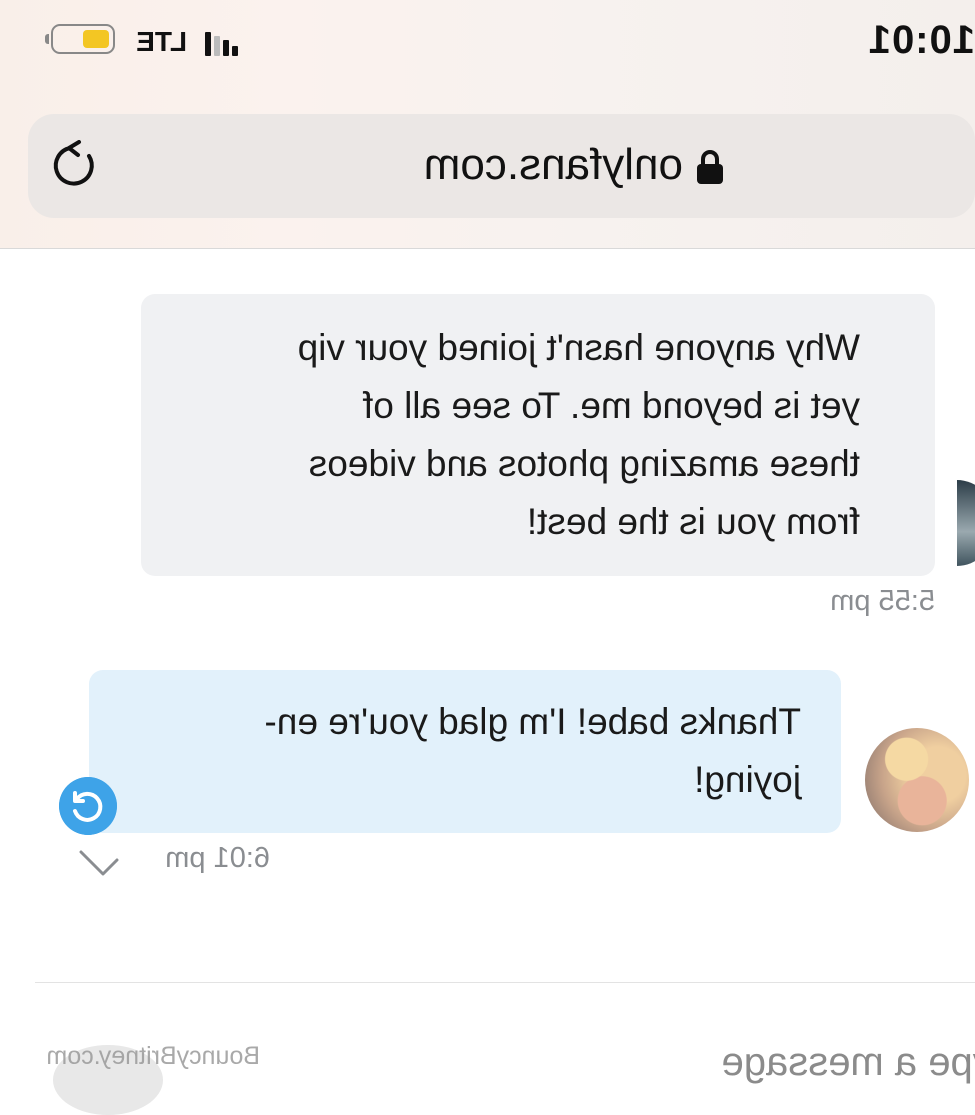  Describe the element at coordinates (500, 522) in the screenshot. I see `message-line: from you is the best!` at that location.